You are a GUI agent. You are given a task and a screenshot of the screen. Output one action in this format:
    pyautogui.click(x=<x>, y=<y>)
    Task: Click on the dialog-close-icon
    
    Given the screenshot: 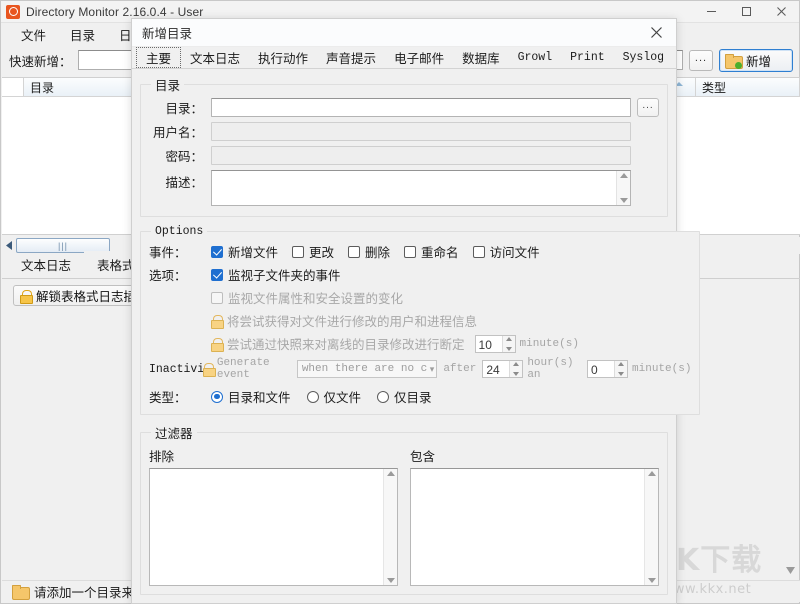 What is the action you would take?
    pyautogui.click(x=656, y=33)
    